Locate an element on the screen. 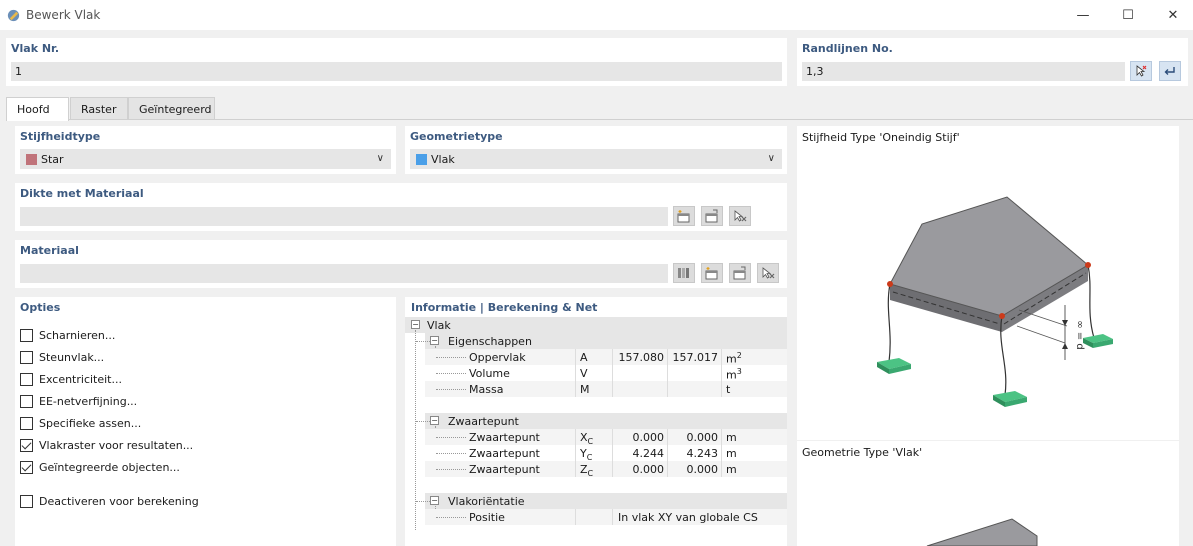 The width and height of the screenshot is (1193, 546). vlak-nr-input: 1 is located at coordinates (396, 71).